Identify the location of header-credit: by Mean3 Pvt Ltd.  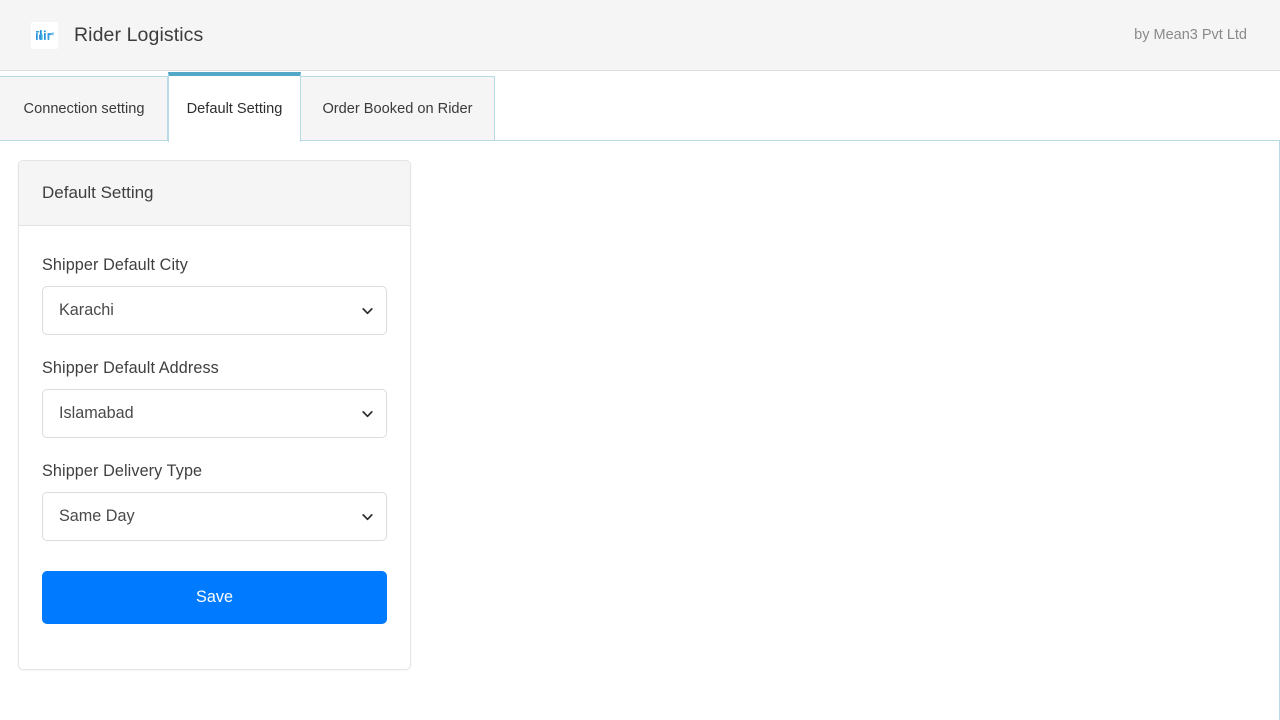
(1190, 35).